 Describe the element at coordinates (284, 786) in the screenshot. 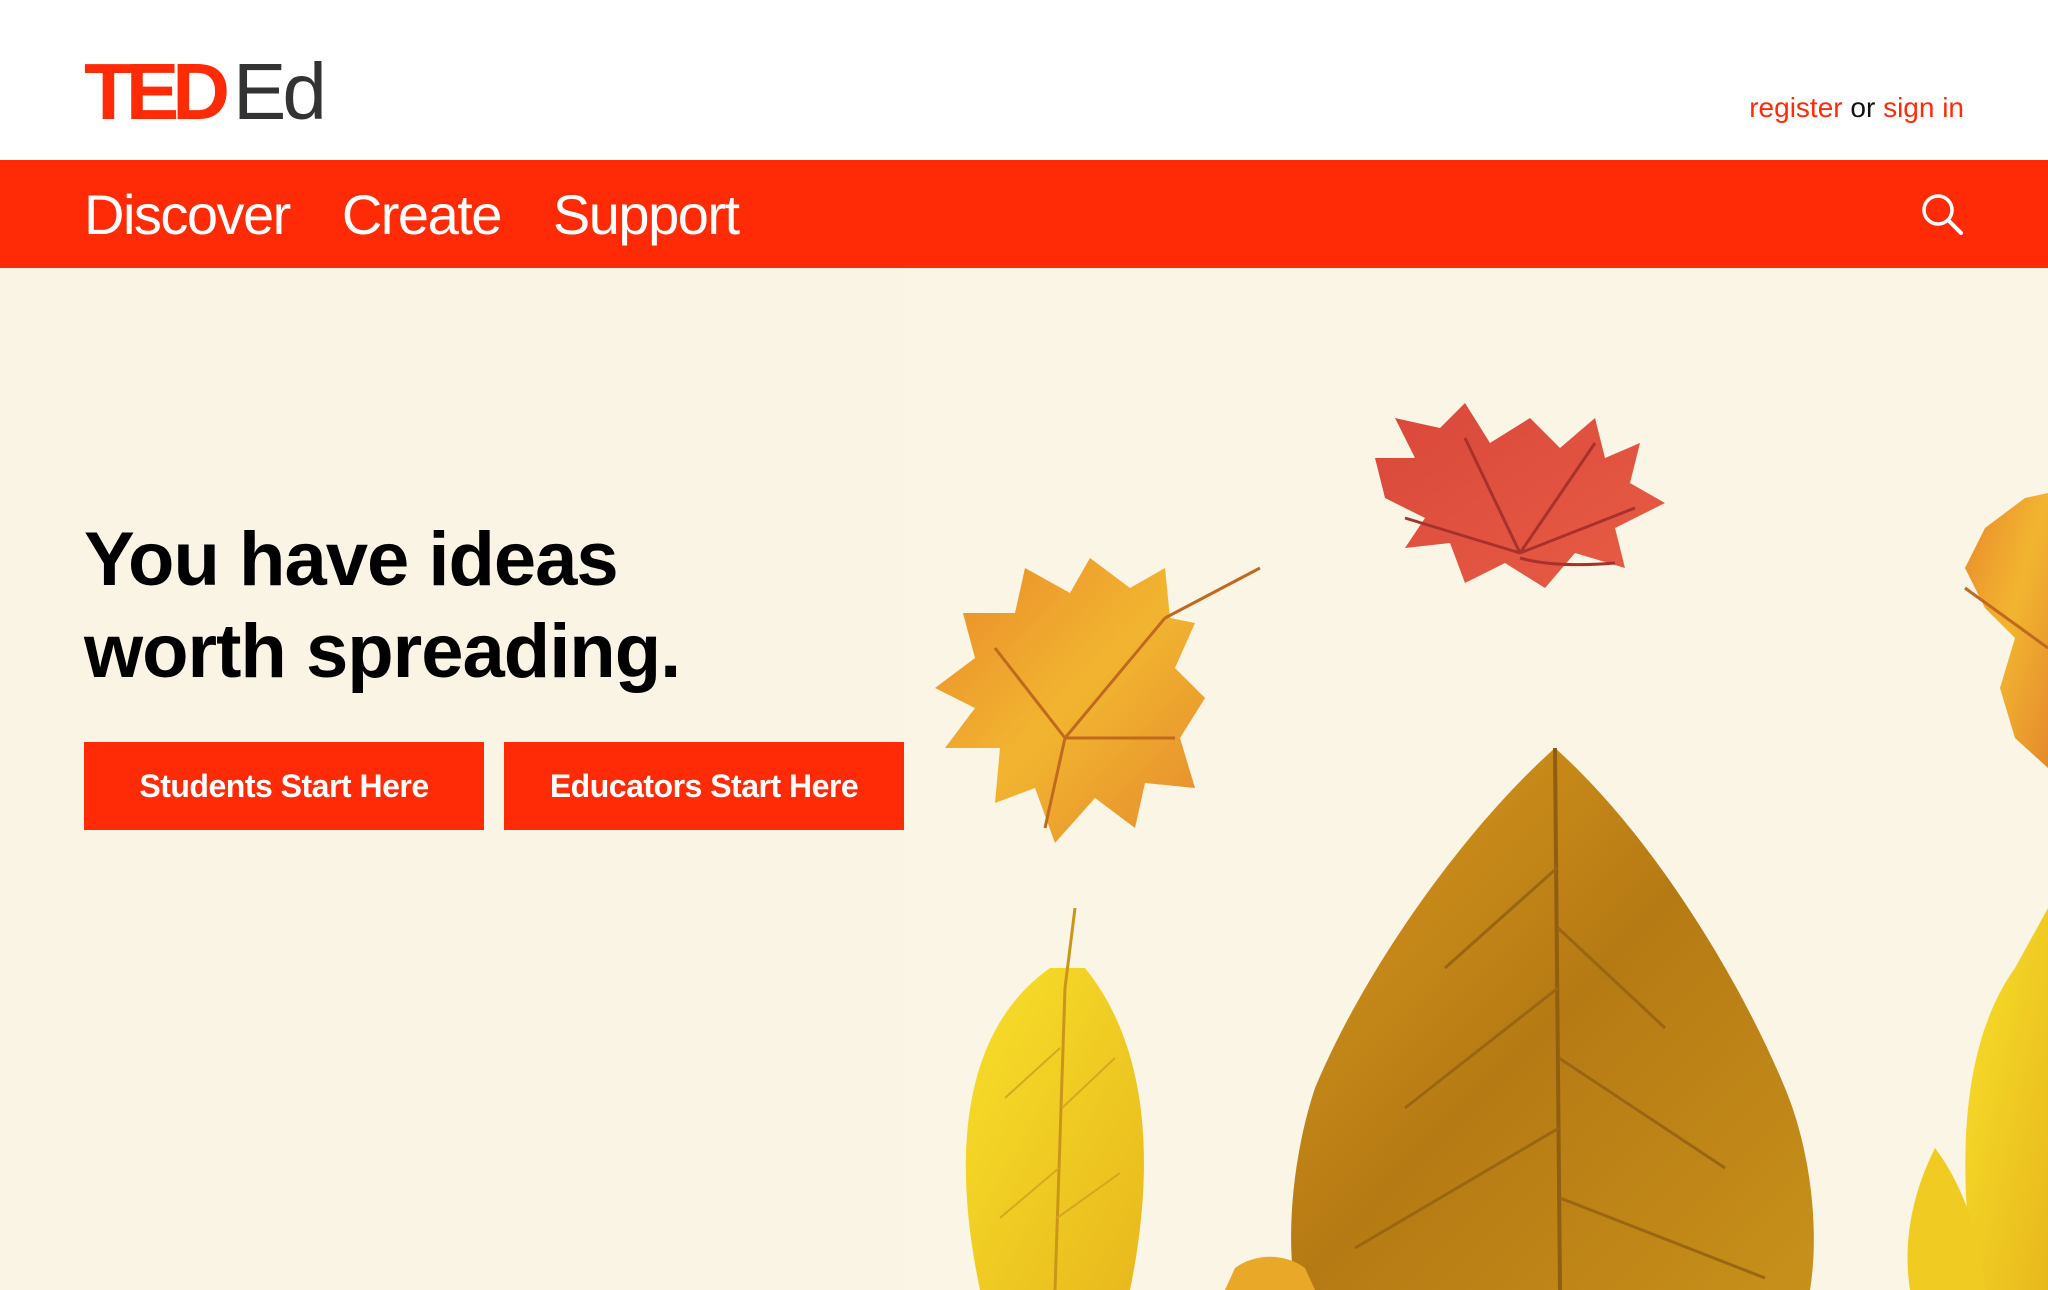

I see `students-start-button: Students Start Here` at that location.